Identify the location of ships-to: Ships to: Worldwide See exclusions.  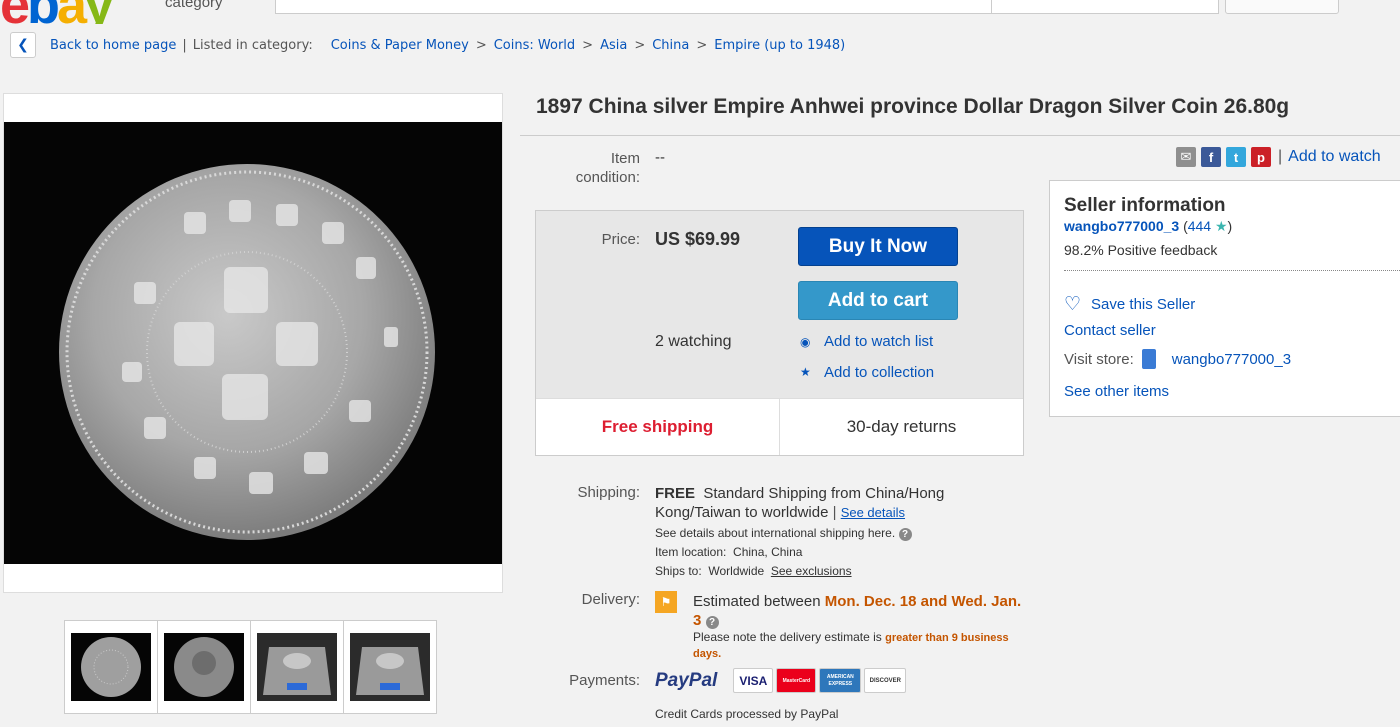
(753, 571).